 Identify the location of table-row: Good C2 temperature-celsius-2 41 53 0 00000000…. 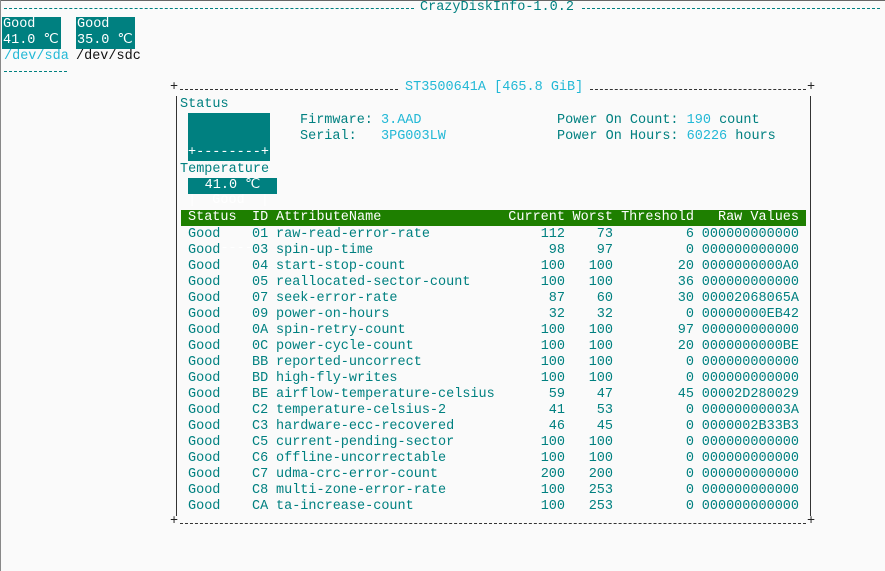
(493, 411).